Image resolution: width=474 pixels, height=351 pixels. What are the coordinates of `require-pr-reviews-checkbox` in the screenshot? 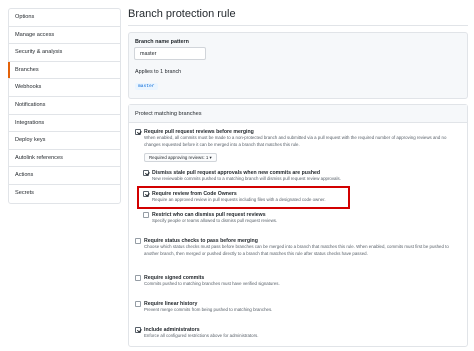 It's located at (138, 132).